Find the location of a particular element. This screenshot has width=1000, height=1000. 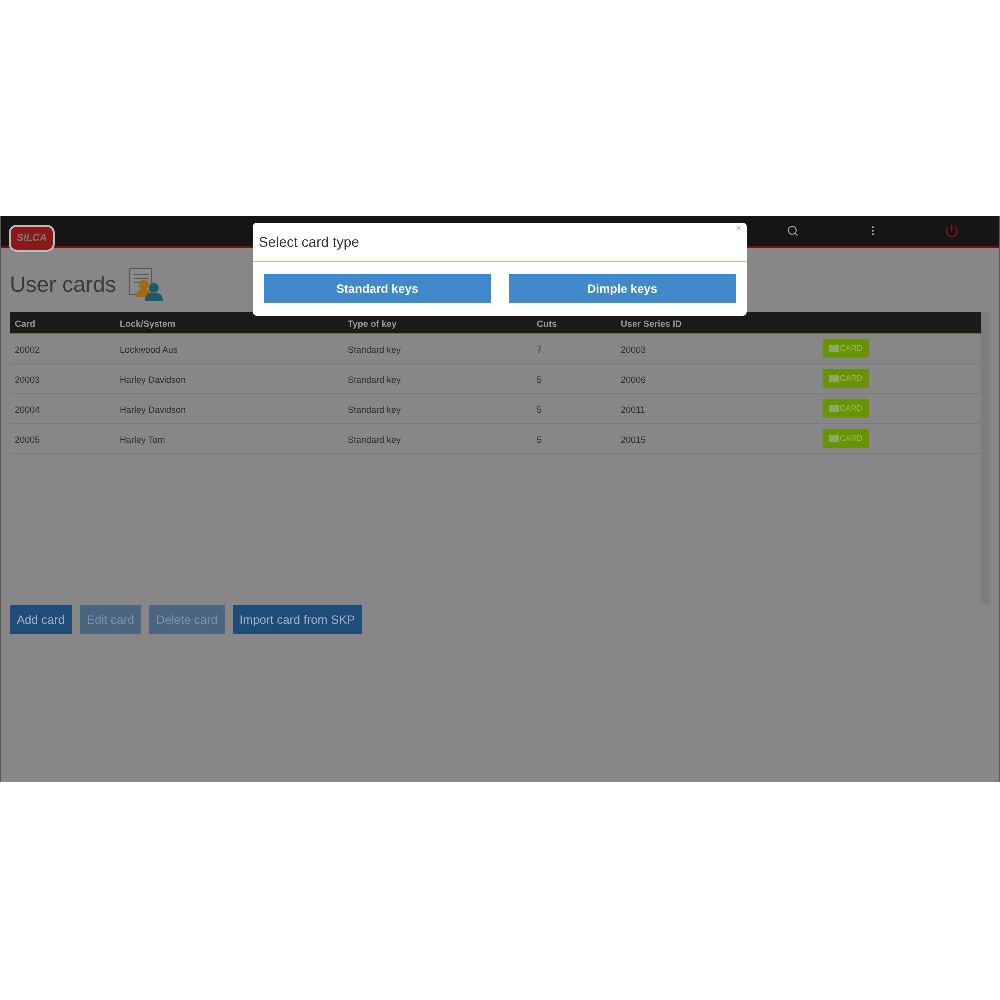

dialog-title: Select card type is located at coordinates (309, 242).